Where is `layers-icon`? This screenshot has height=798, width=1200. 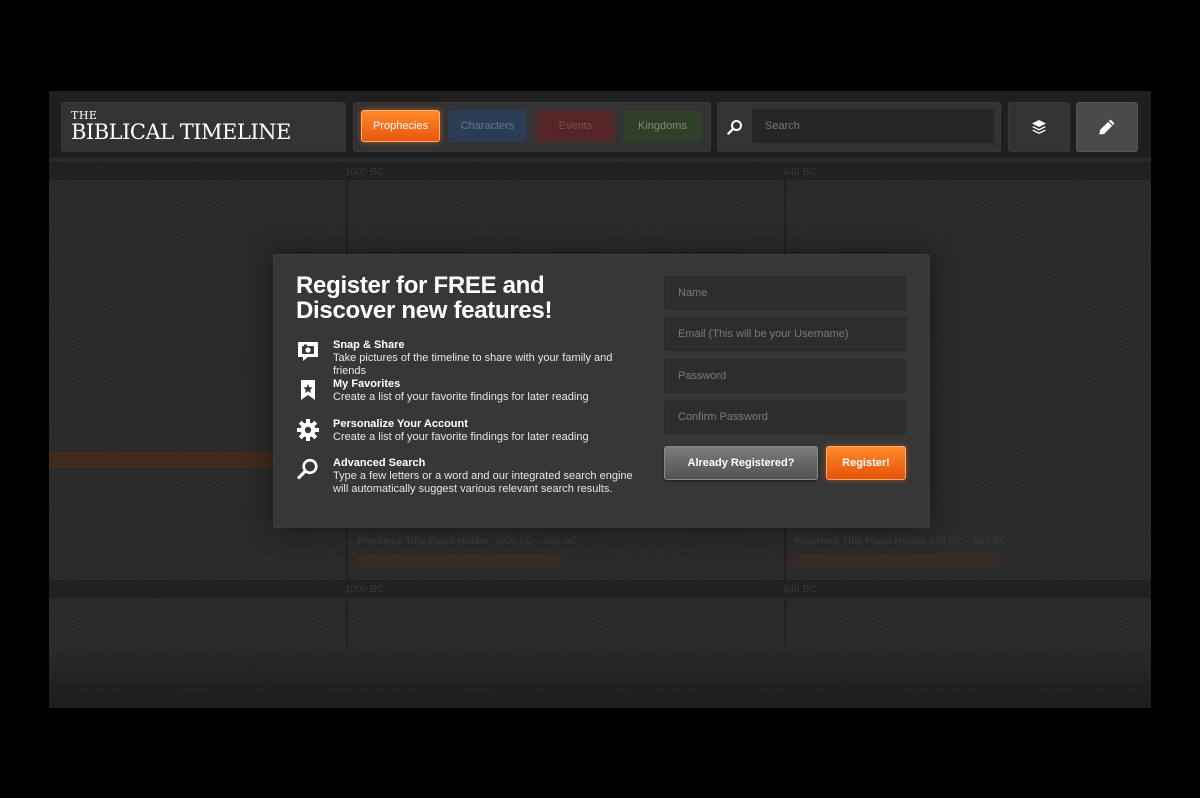
layers-icon is located at coordinates (1039, 127).